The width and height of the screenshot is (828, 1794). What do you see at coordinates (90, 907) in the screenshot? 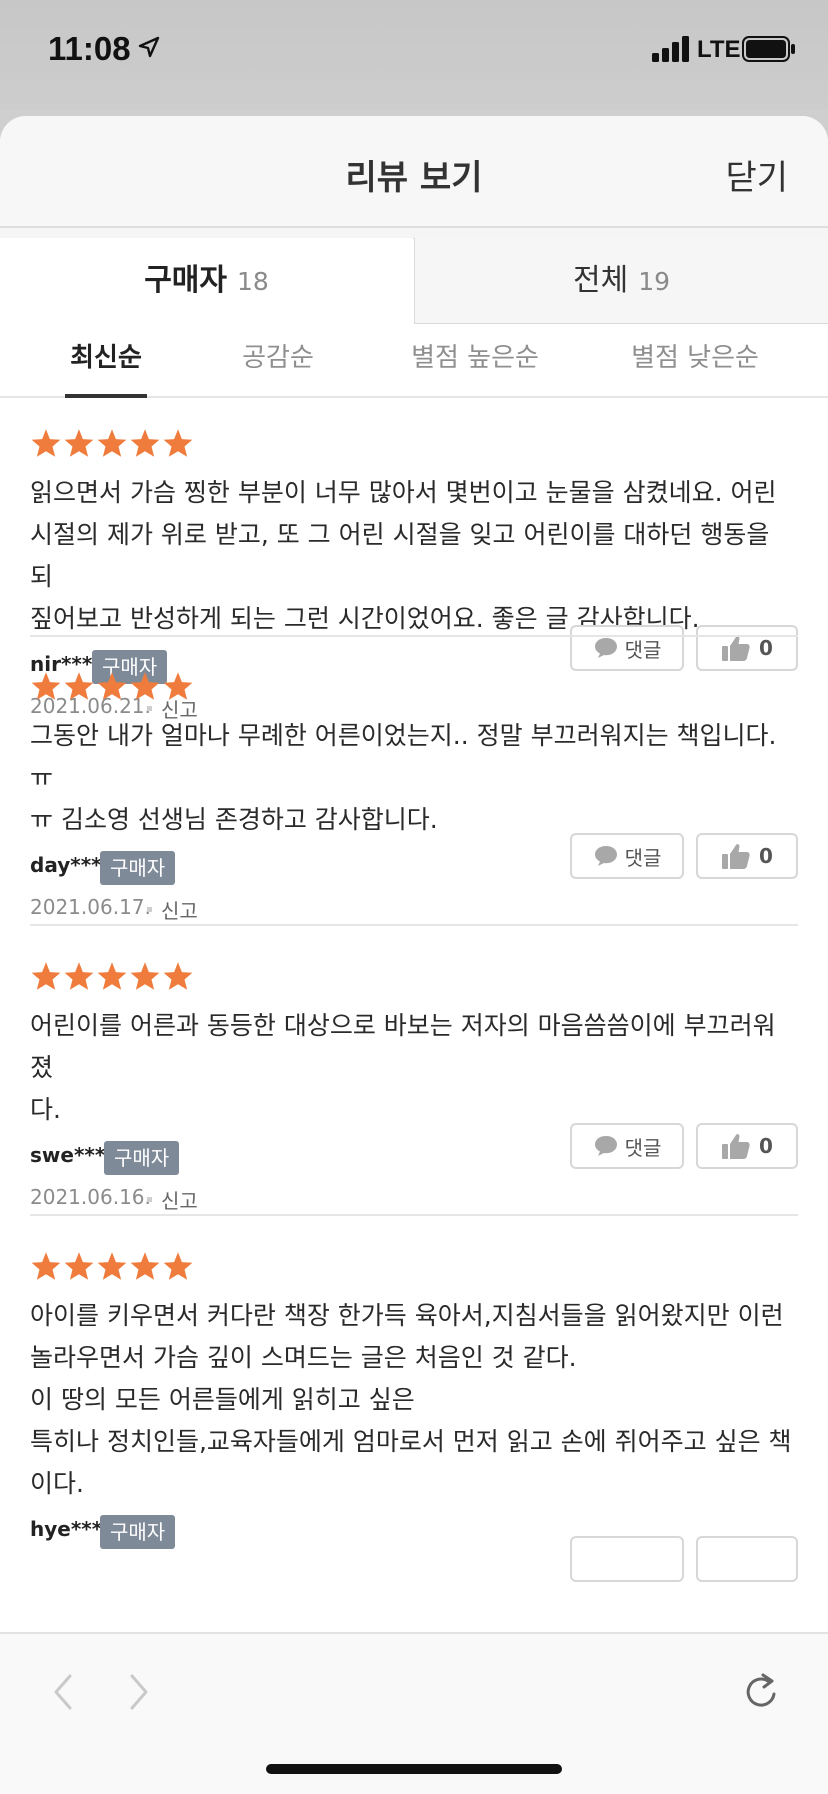
I see `review-date: 2021.06.17.` at bounding box center [90, 907].